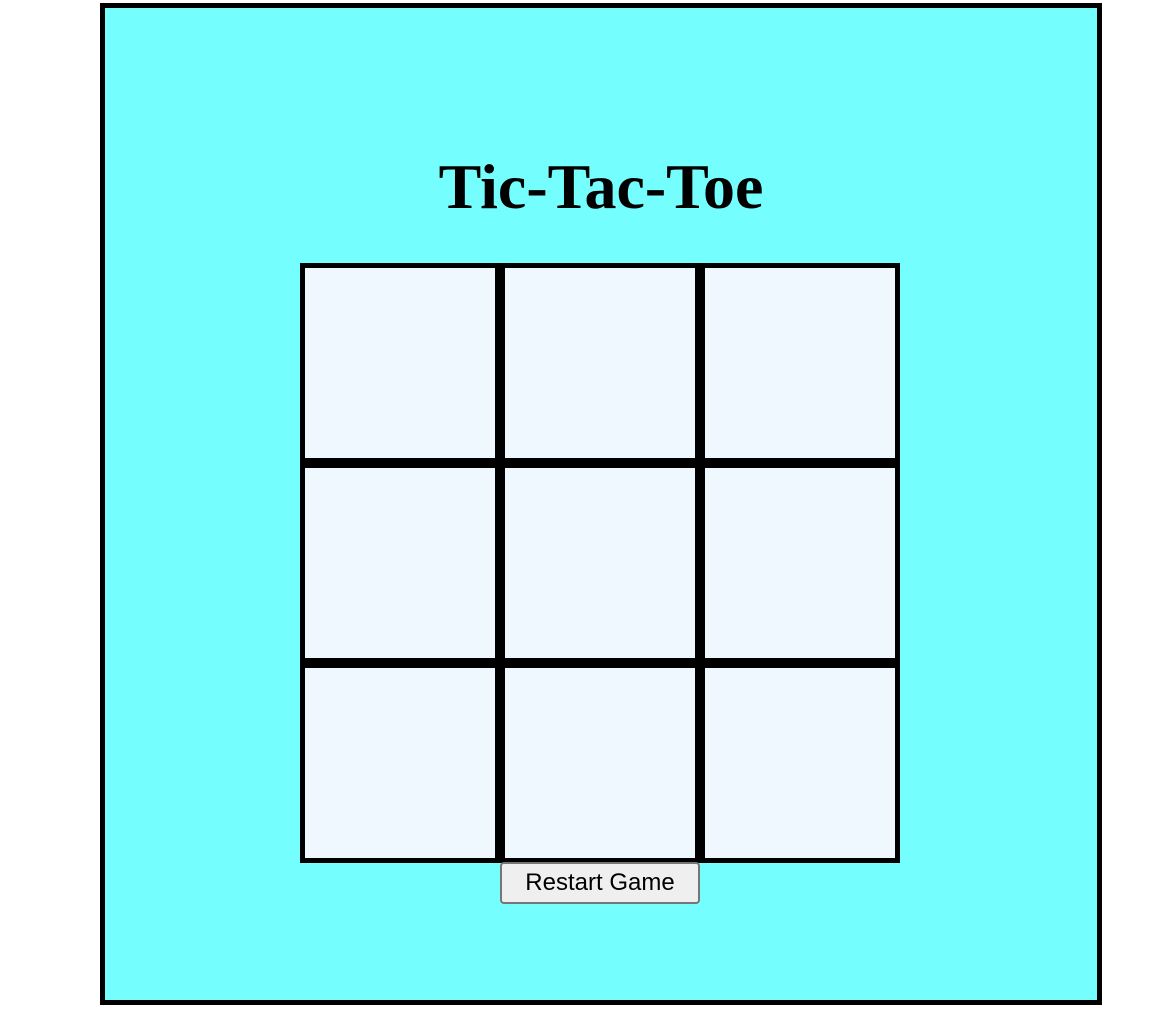 The image size is (1168, 1034). What do you see at coordinates (601, 186) in the screenshot?
I see `game-title: Tic-Tac-Toe` at bounding box center [601, 186].